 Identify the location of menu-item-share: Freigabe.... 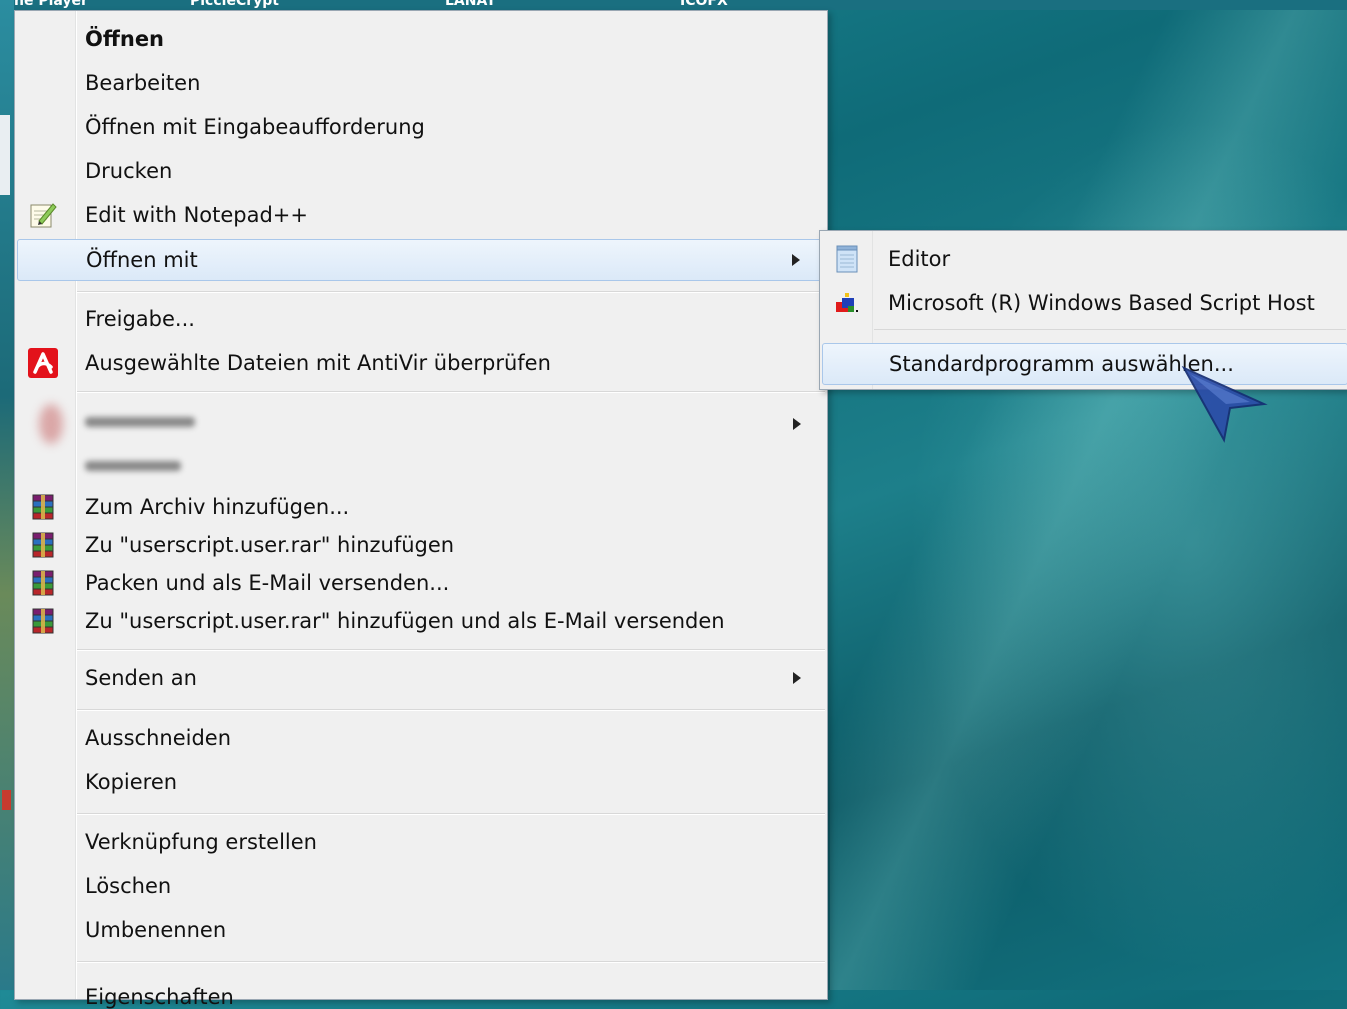
(421, 319).